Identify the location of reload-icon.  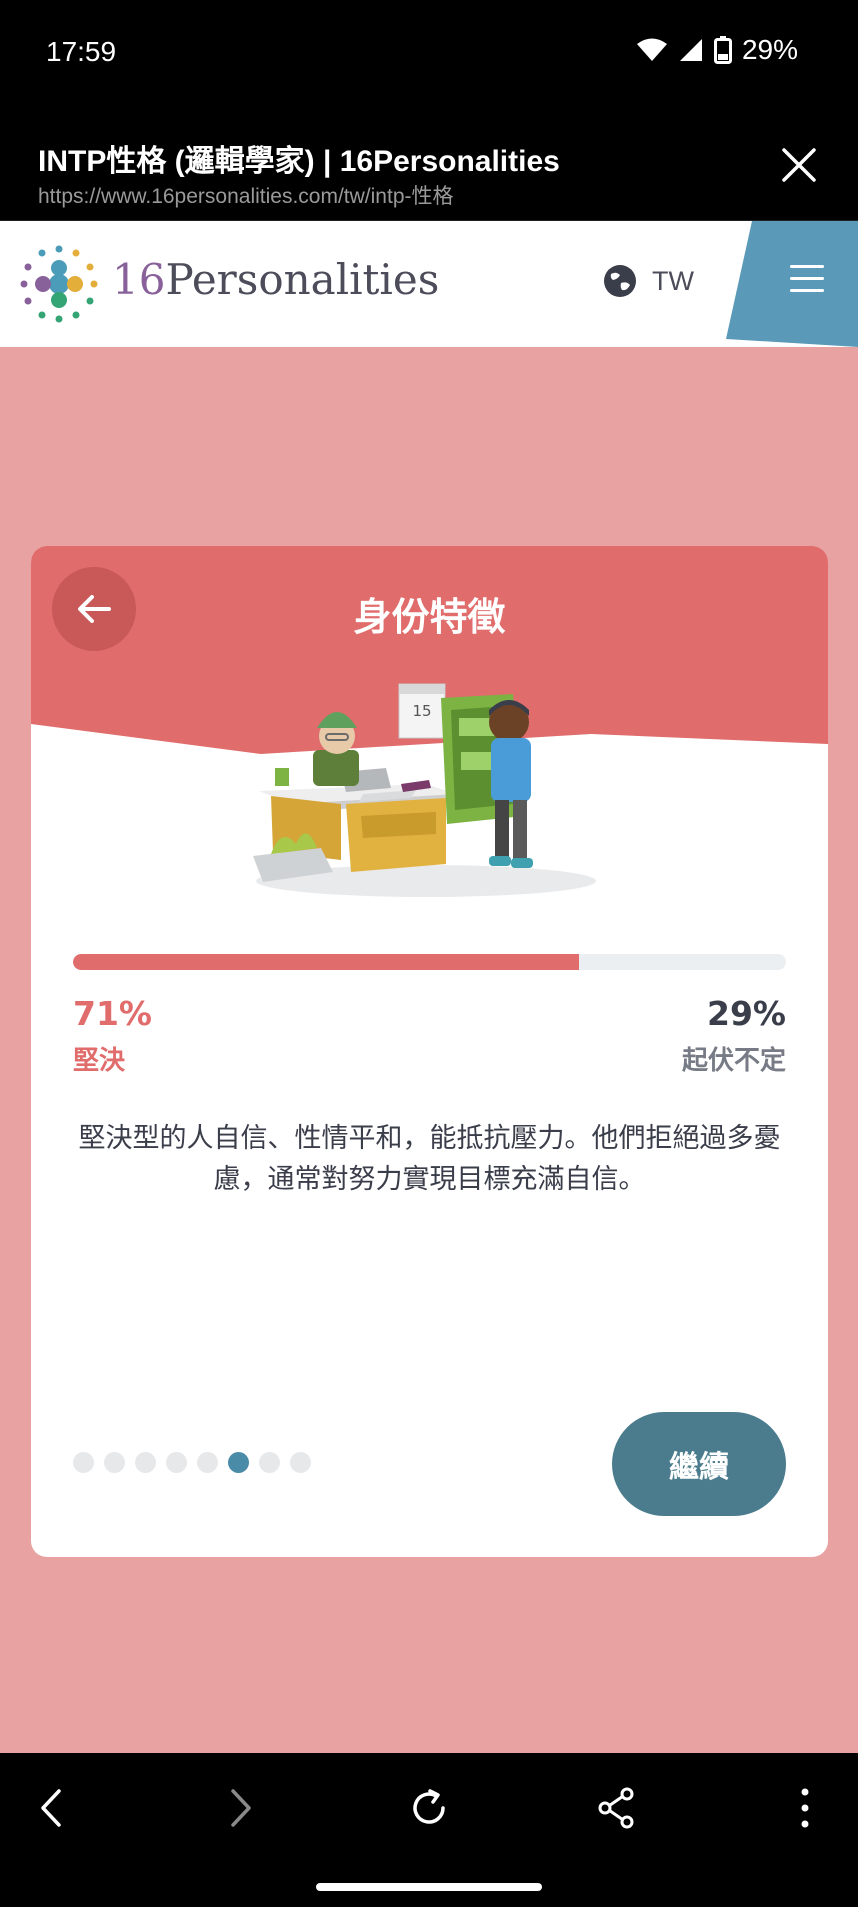
(429, 1808).